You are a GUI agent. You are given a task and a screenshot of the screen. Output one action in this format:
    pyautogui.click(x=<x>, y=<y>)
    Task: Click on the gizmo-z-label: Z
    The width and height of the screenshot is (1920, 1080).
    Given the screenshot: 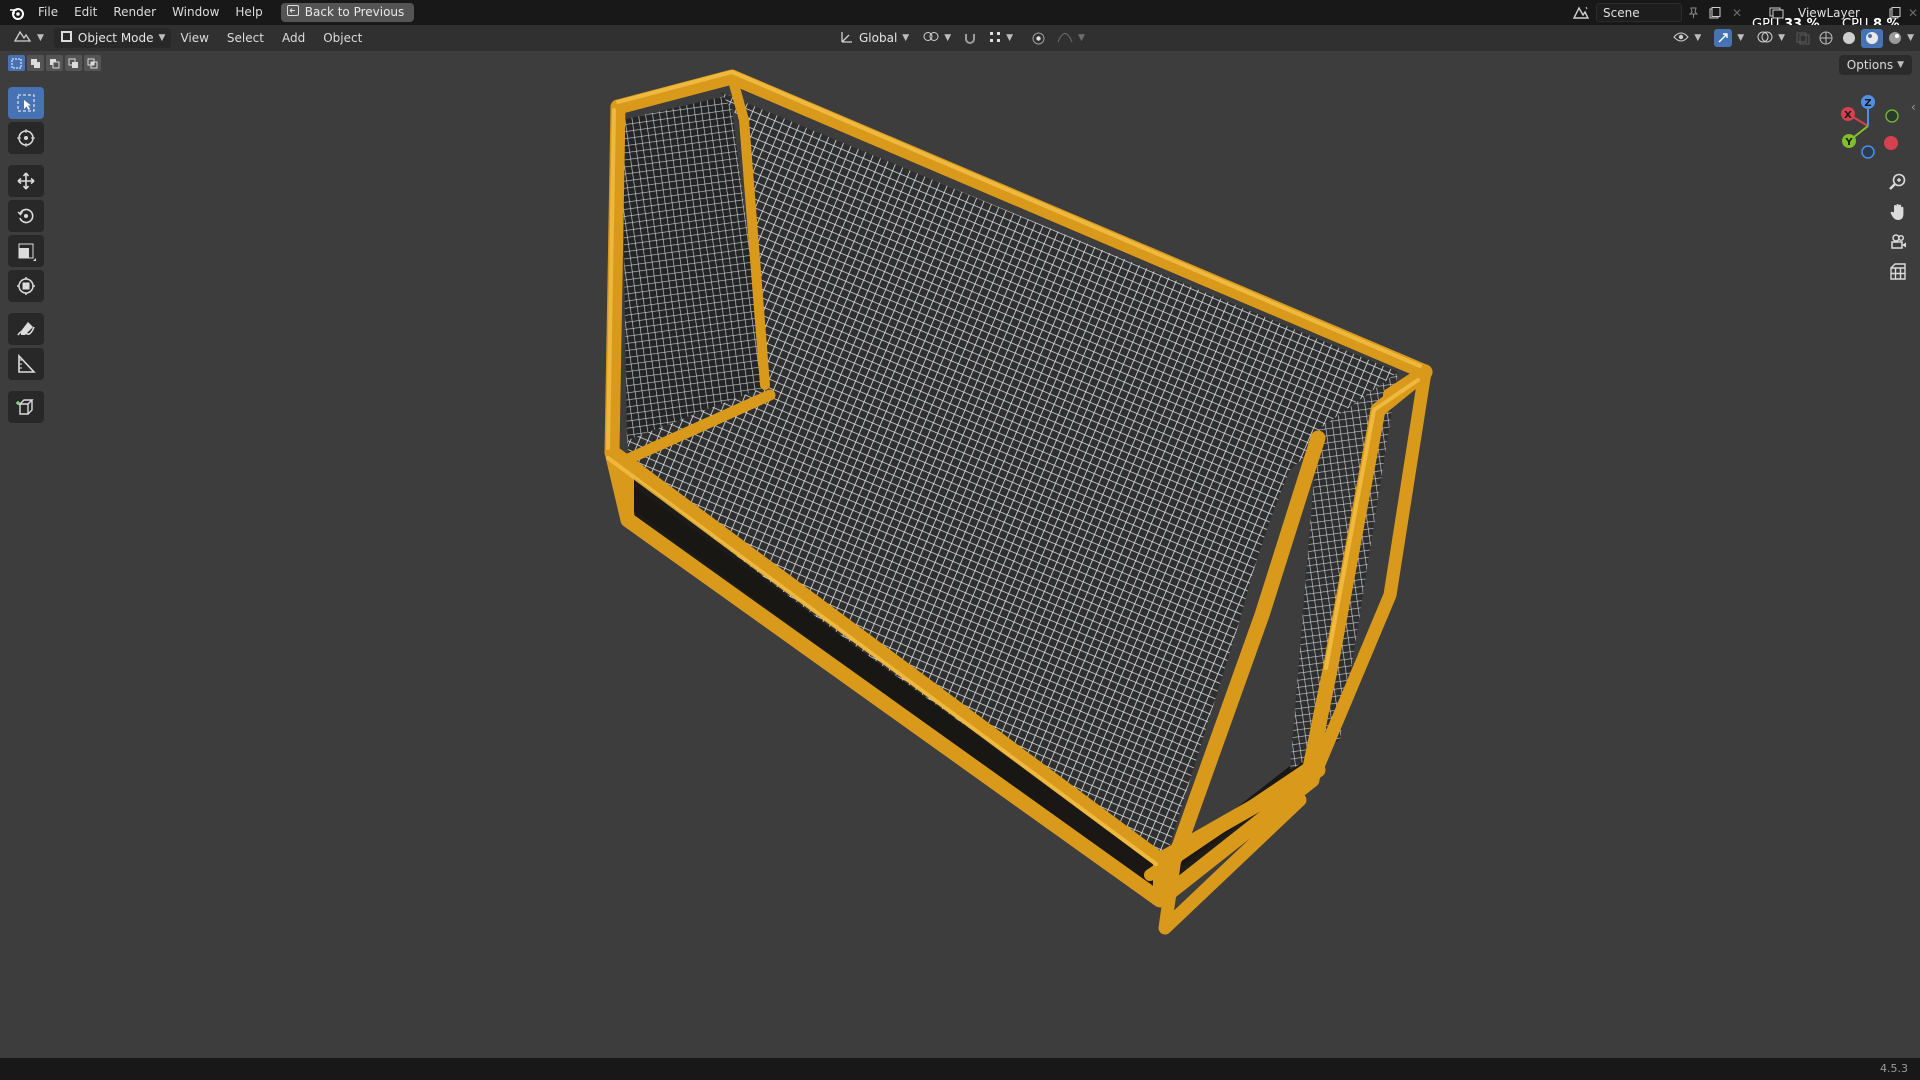 What is the action you would take?
    pyautogui.click(x=1867, y=103)
    